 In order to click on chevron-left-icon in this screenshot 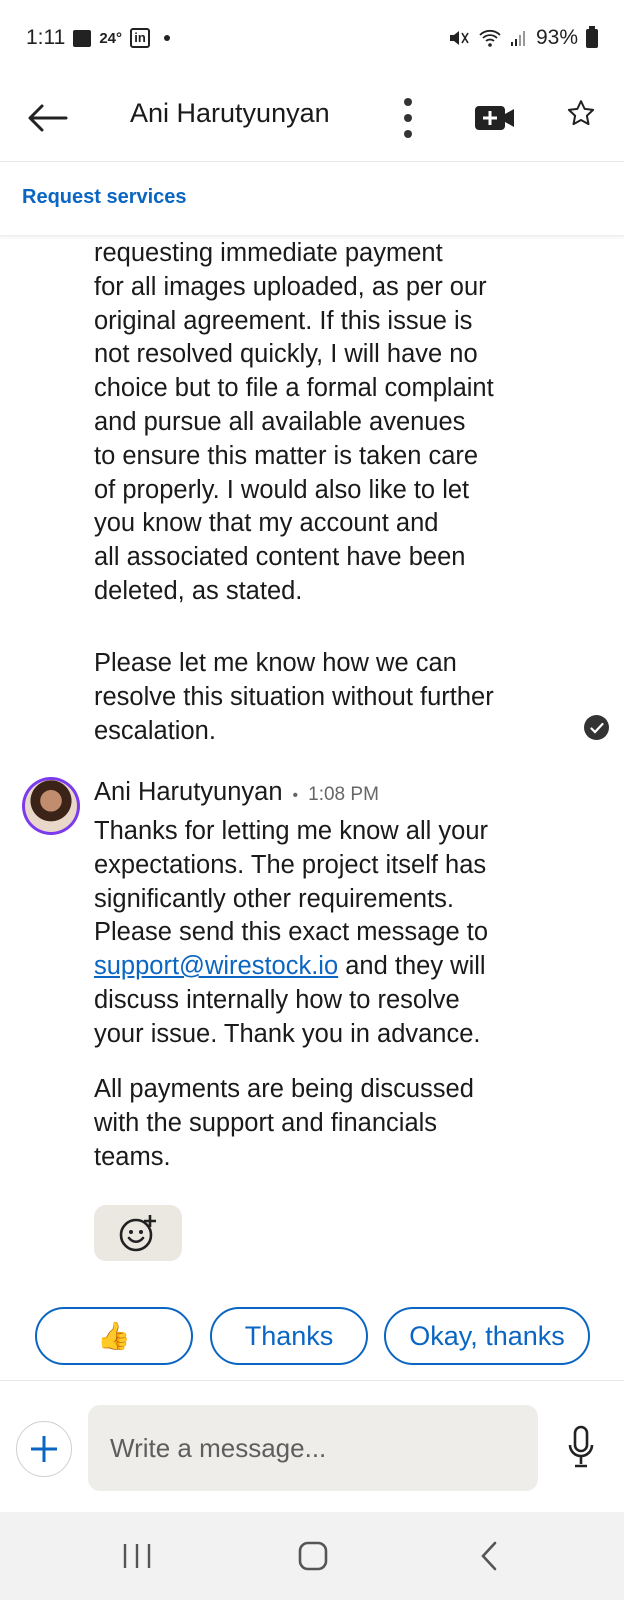, I will do `click(489, 1556)`.